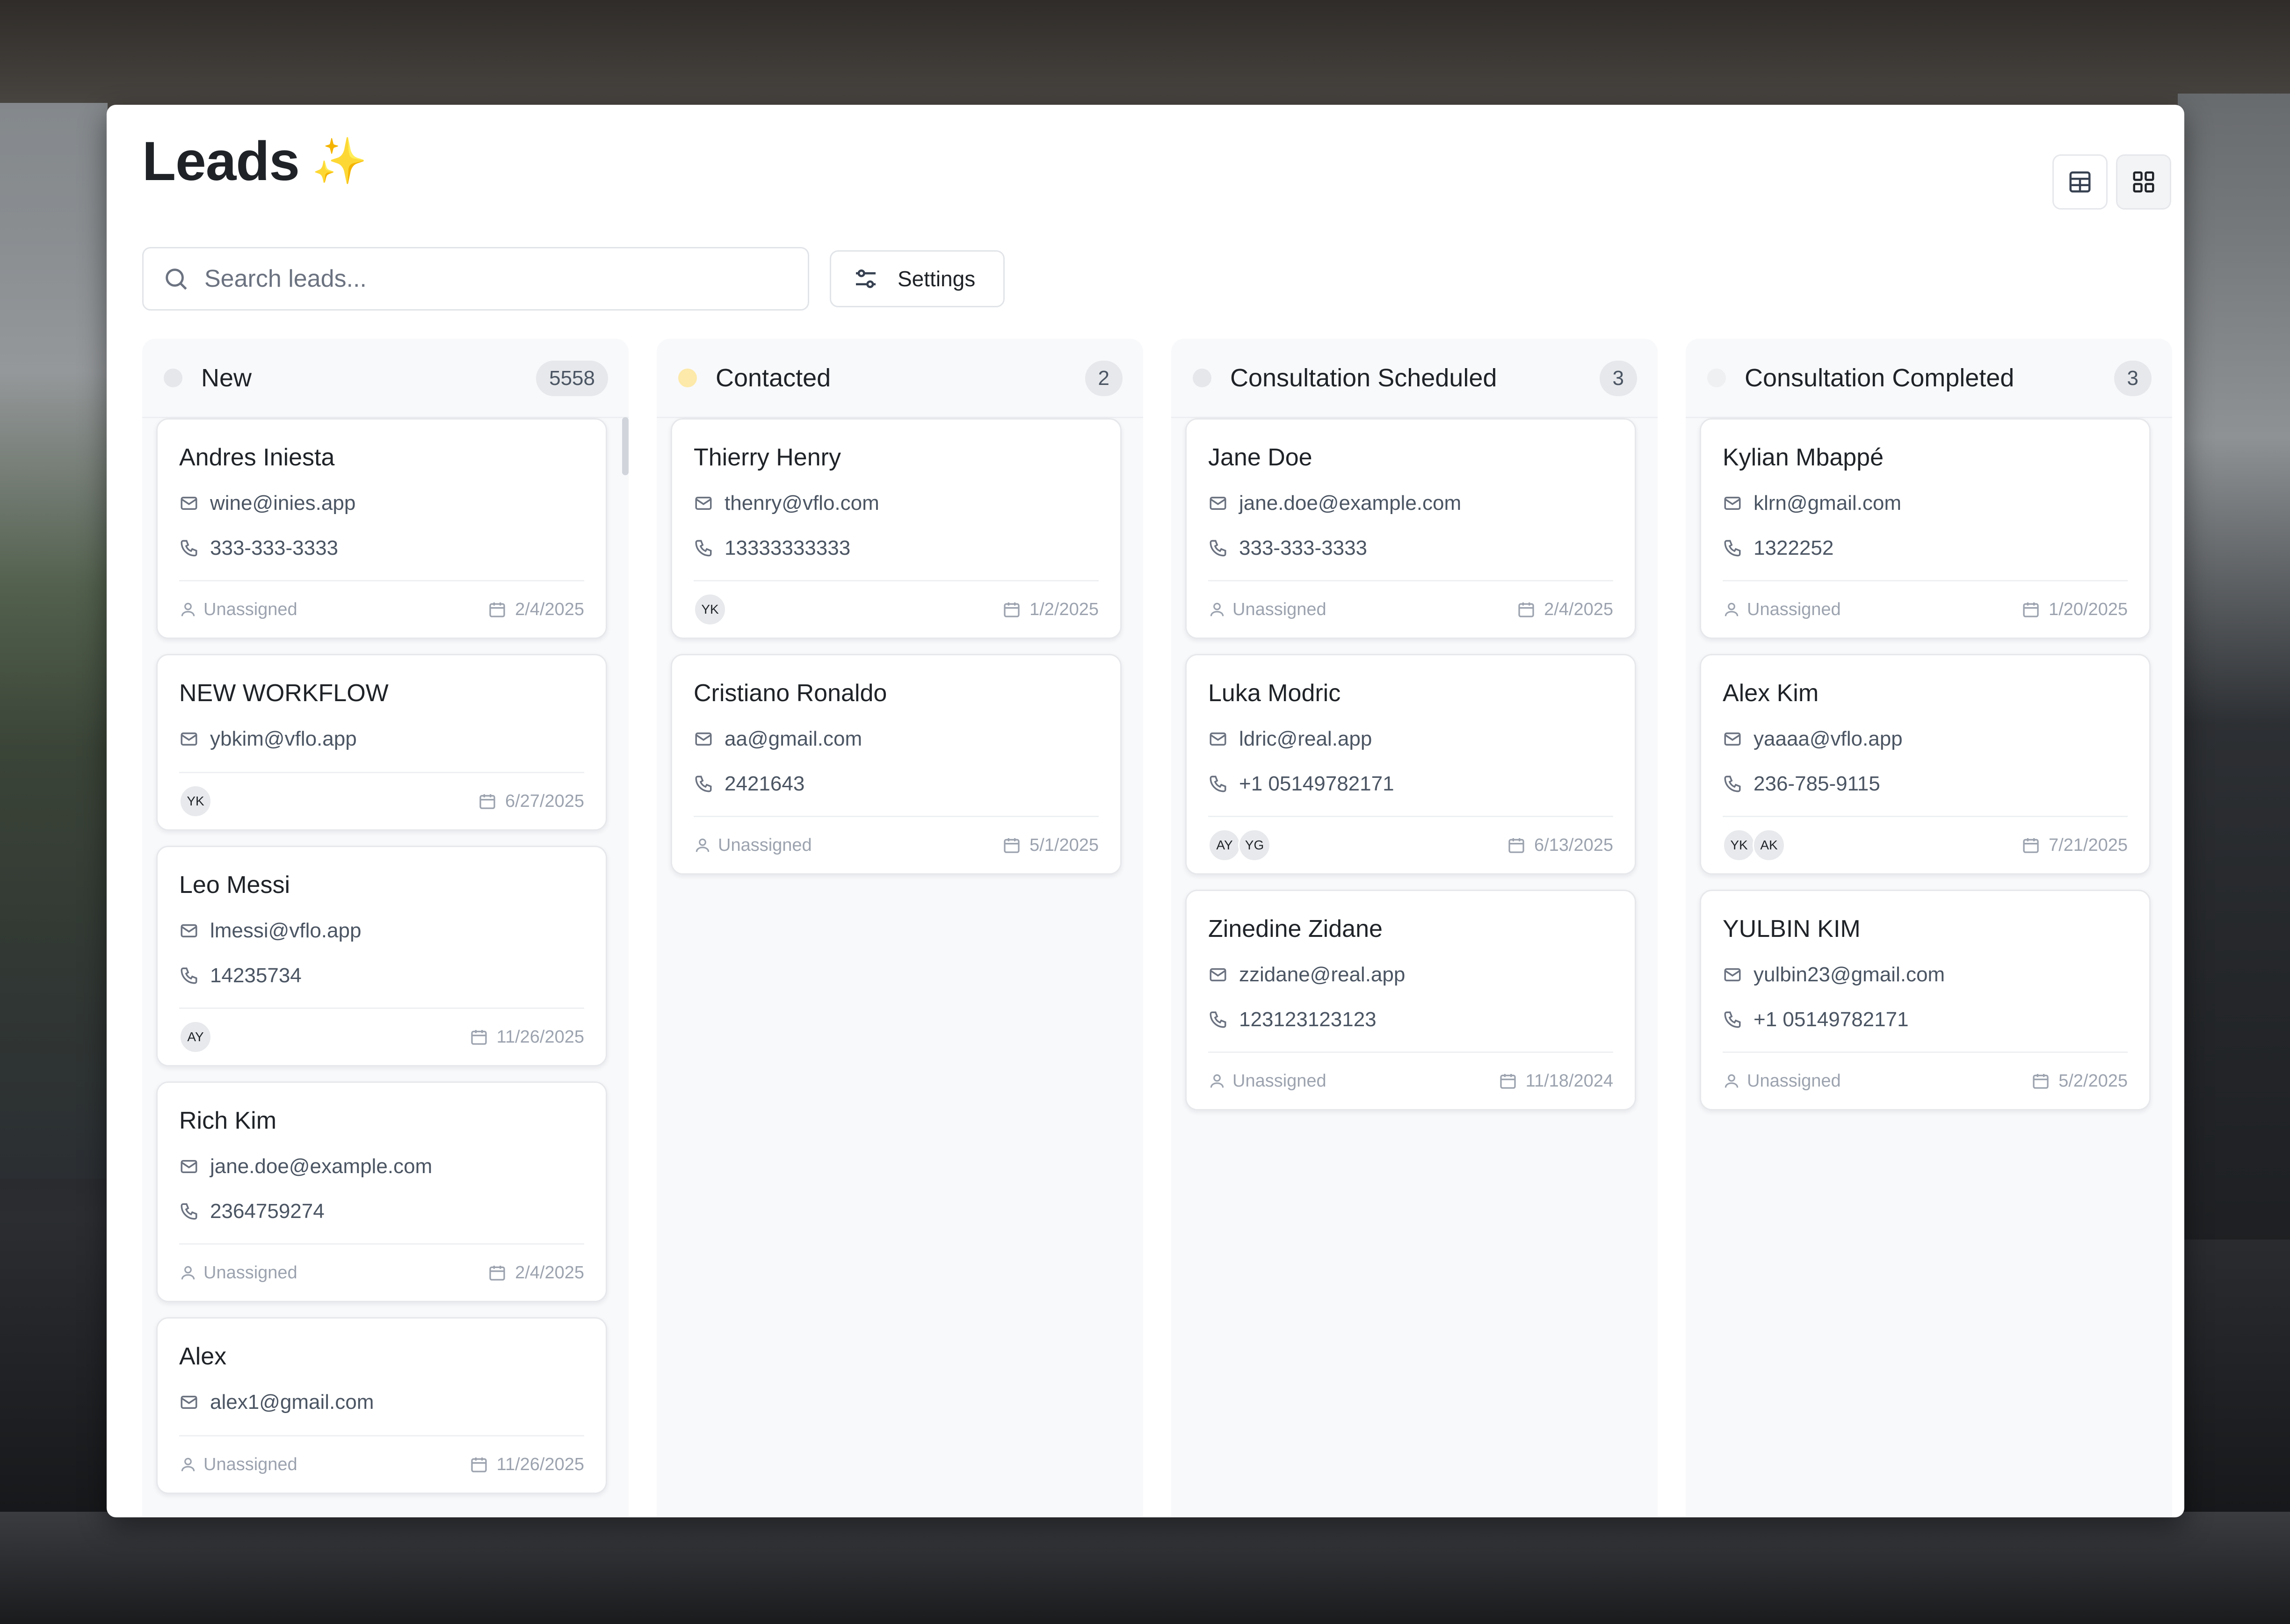 The width and height of the screenshot is (2290, 1624). I want to click on lead-phone: 333-333-3333, so click(274, 547).